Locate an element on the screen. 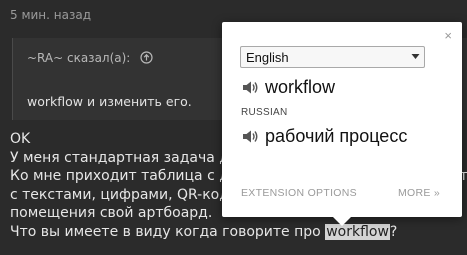  jump-to-post-icon is located at coordinates (146, 57).